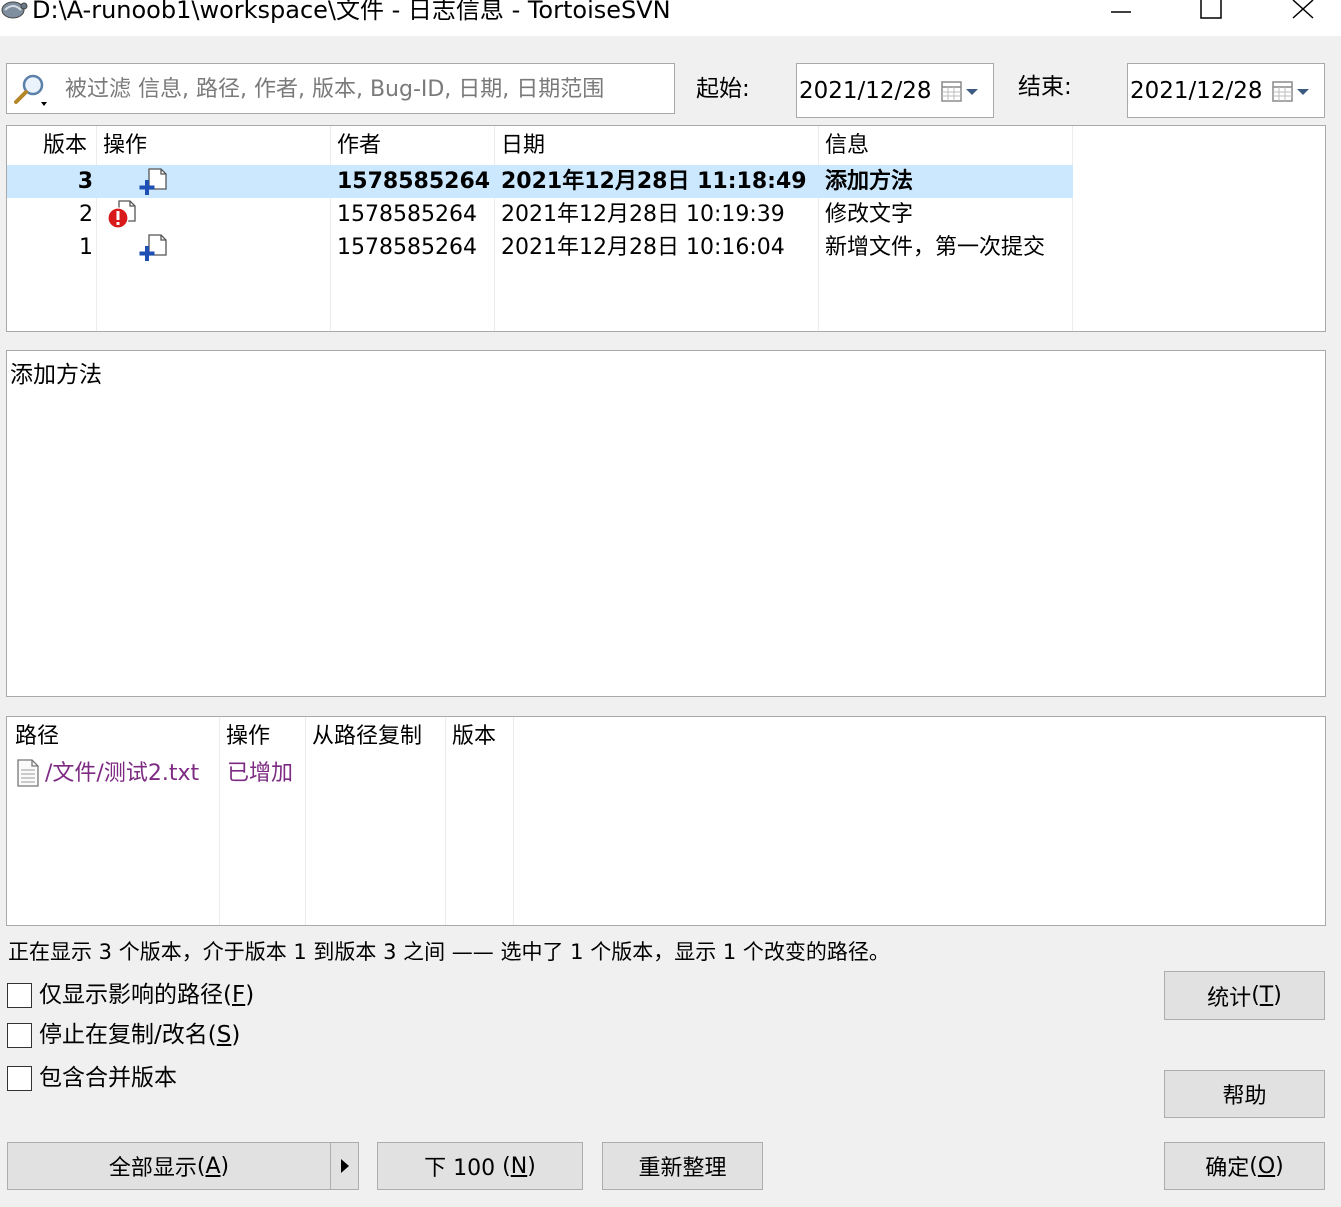  What do you see at coordinates (139, 1035) in the screenshot?
I see `stop-on-copy-label: 停止在复制/改名(S)` at bounding box center [139, 1035].